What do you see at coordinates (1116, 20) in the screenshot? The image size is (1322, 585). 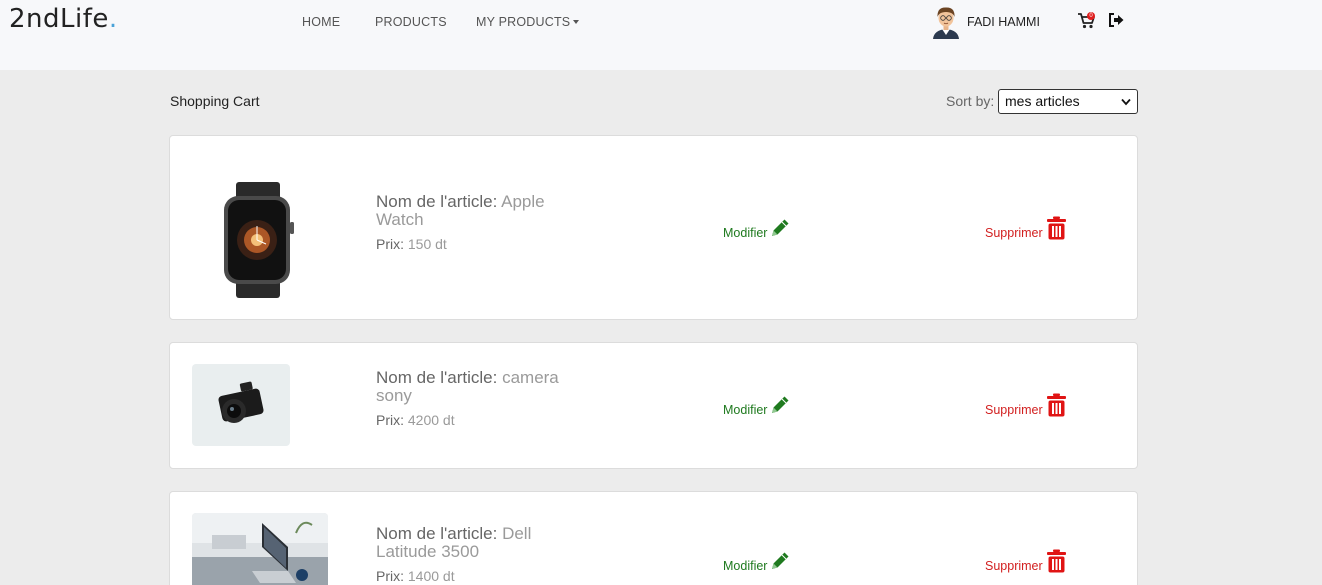 I see `logout-icon` at bounding box center [1116, 20].